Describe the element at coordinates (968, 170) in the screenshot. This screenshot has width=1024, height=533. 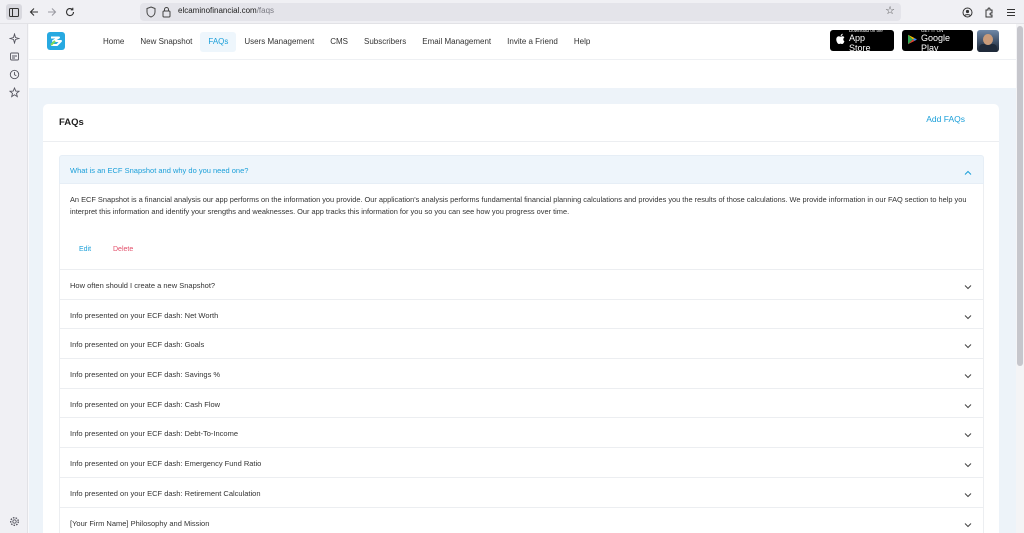
I see `chevron-up-icon` at that location.